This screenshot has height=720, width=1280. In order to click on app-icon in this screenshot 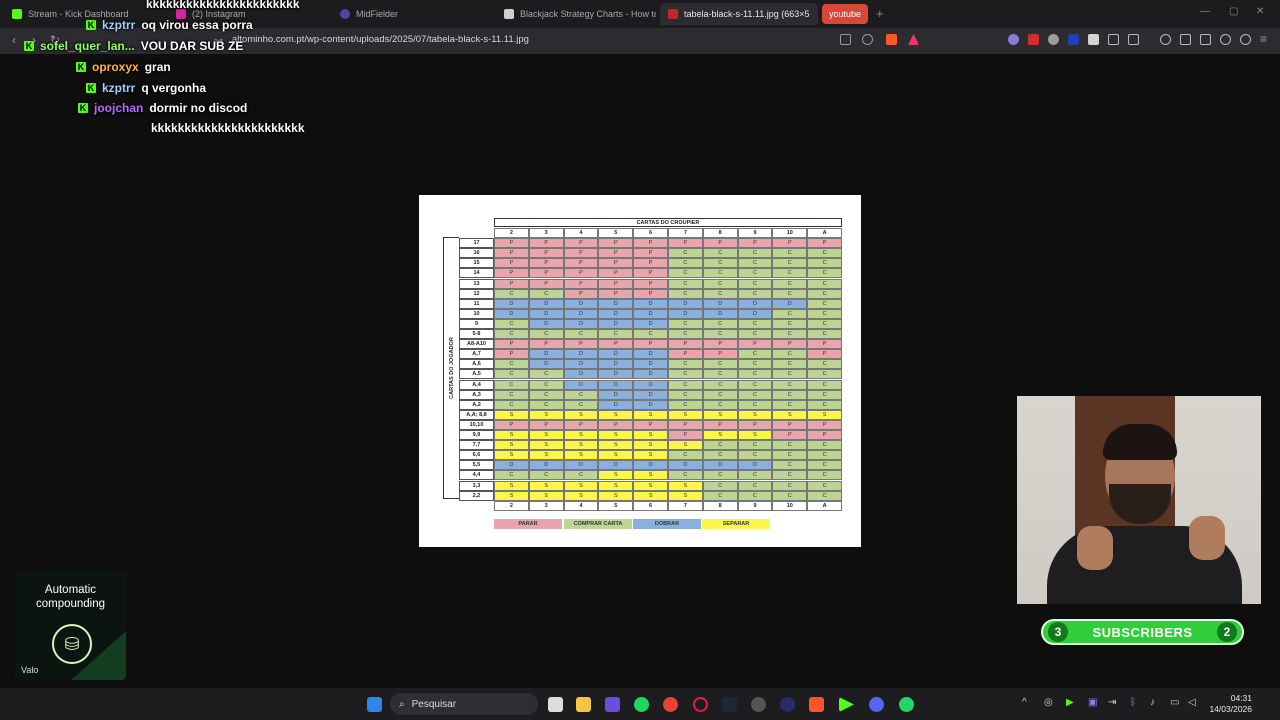, I will do `click(787, 704)`.